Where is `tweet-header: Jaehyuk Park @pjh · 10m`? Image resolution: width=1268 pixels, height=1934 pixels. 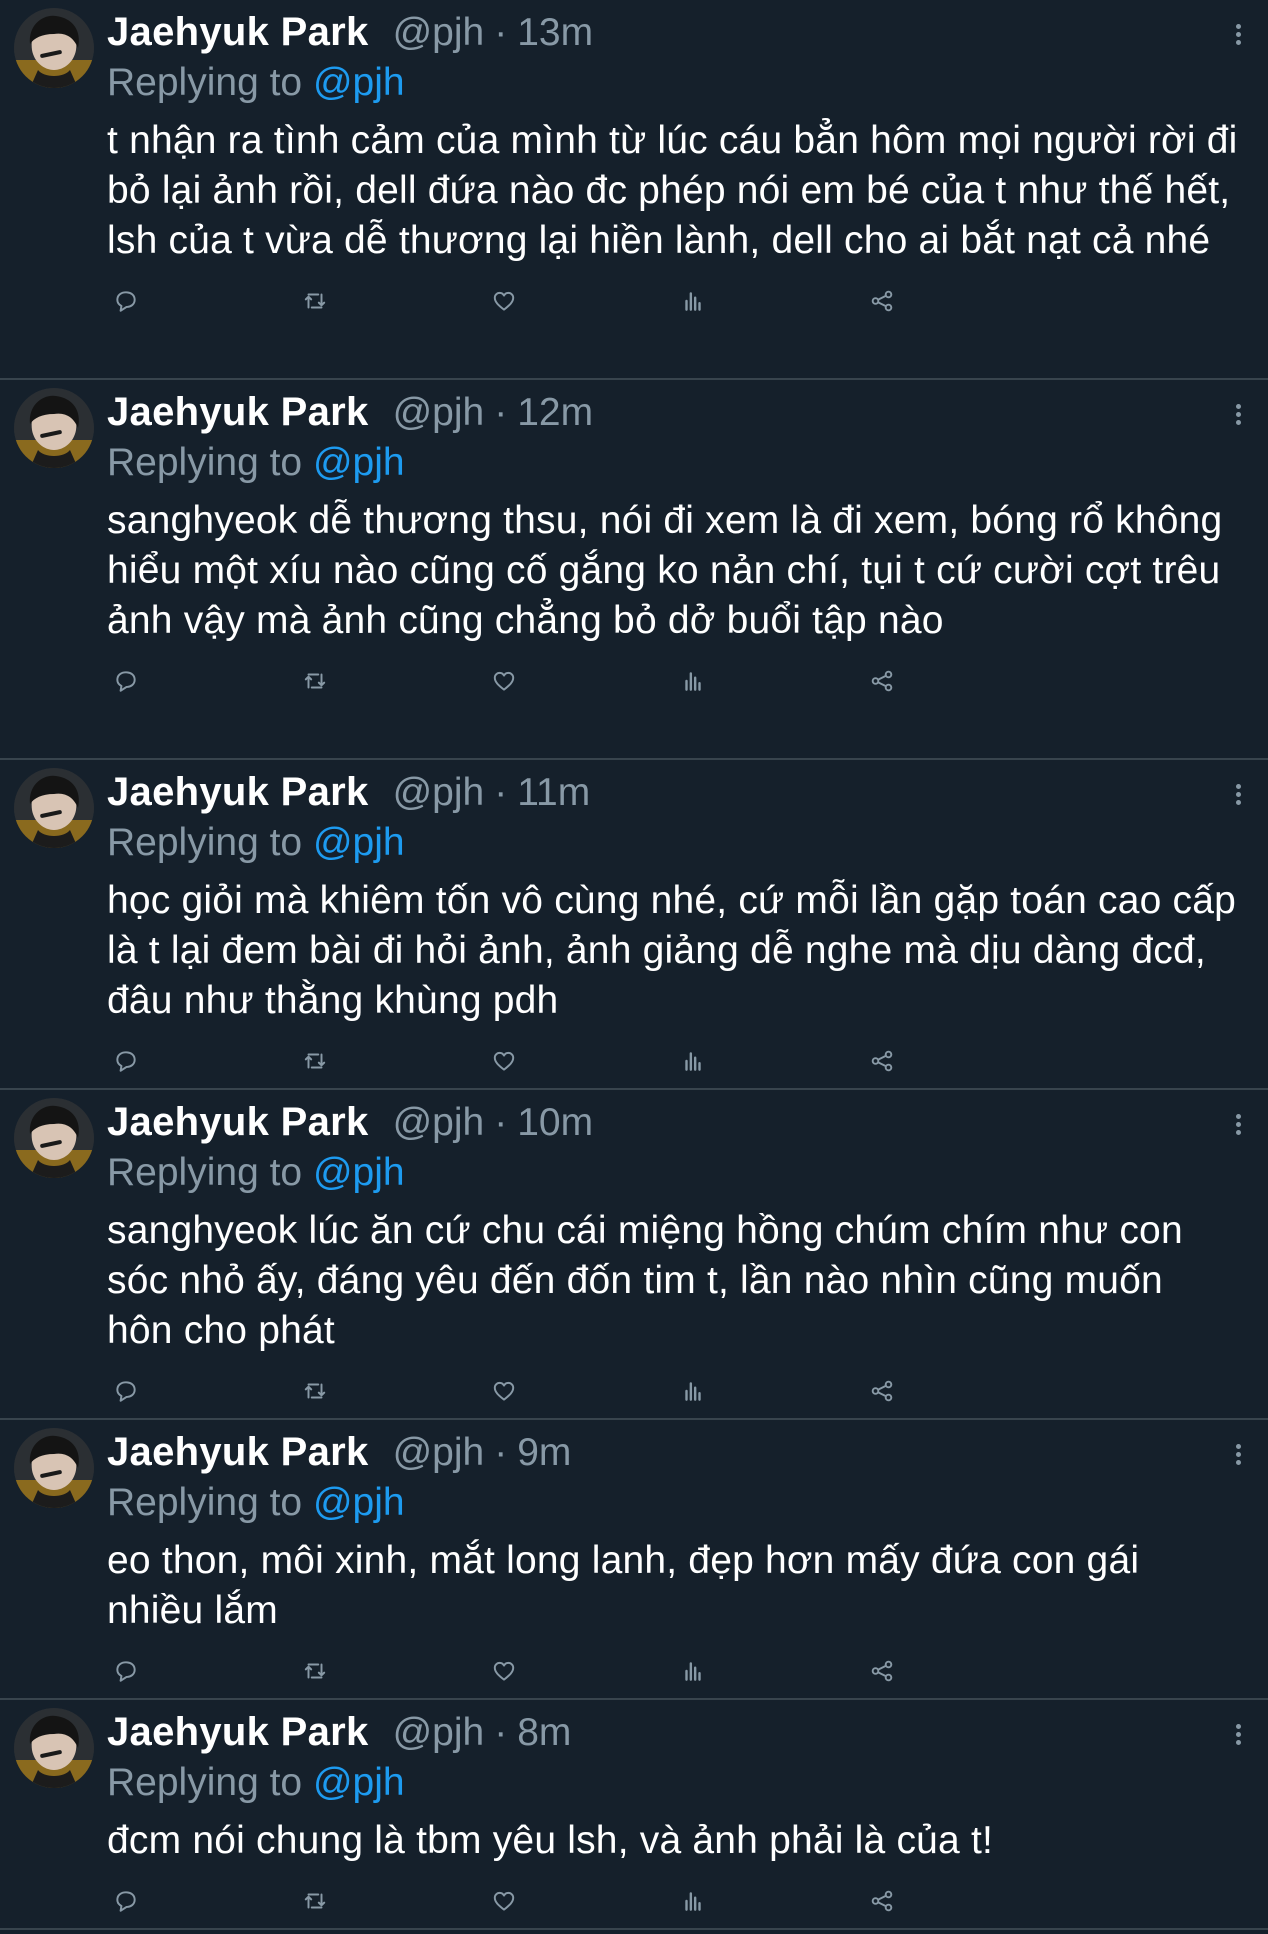 tweet-header: Jaehyuk Park @pjh · 10m is located at coordinates (672, 1122).